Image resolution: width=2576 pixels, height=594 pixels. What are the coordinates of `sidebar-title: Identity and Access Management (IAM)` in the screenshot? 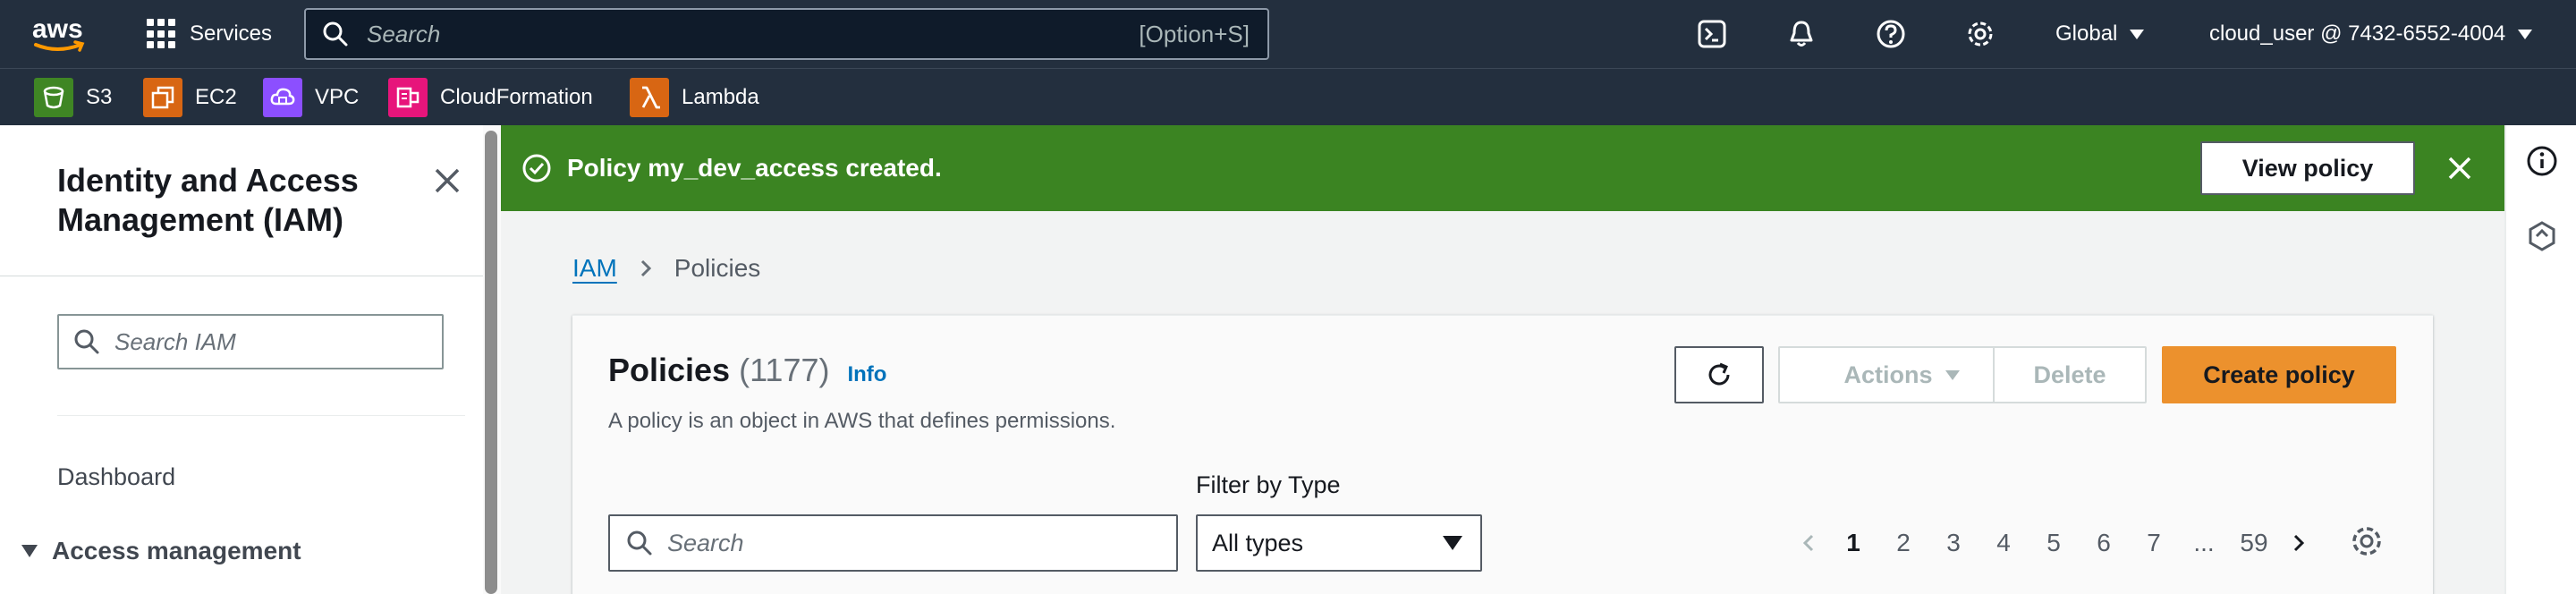 It's located at (208, 200).